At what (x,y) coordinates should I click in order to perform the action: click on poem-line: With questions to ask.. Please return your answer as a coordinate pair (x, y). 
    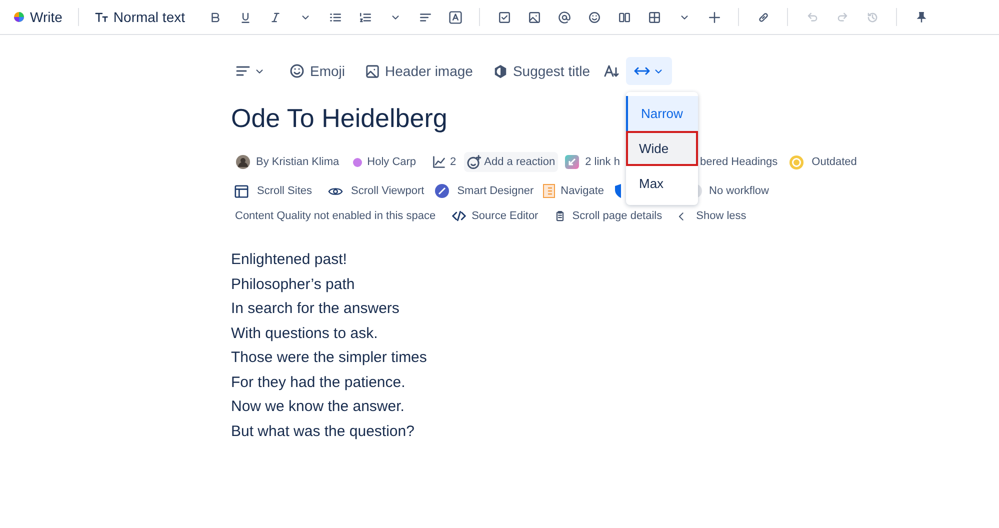
    Looking at the image, I should click on (304, 334).